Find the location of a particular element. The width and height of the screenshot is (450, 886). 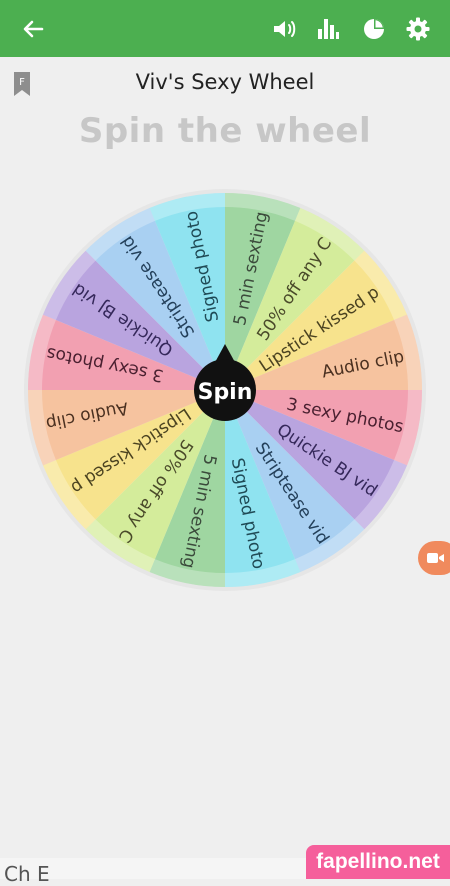

spin-label: Spin is located at coordinates (225, 392).